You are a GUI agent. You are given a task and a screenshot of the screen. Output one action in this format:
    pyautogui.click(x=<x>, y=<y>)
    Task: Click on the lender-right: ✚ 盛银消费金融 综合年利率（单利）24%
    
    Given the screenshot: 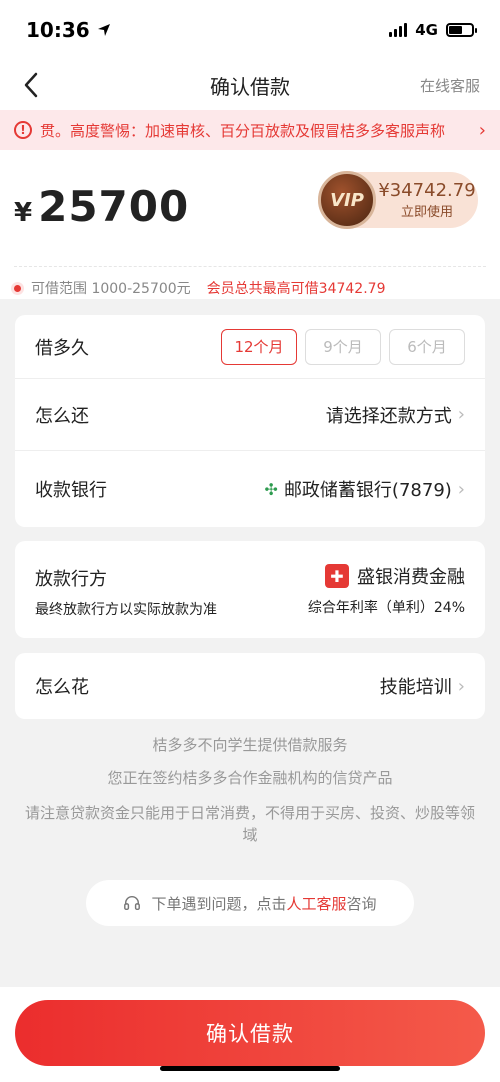 What is the action you would take?
    pyautogui.click(x=386, y=590)
    